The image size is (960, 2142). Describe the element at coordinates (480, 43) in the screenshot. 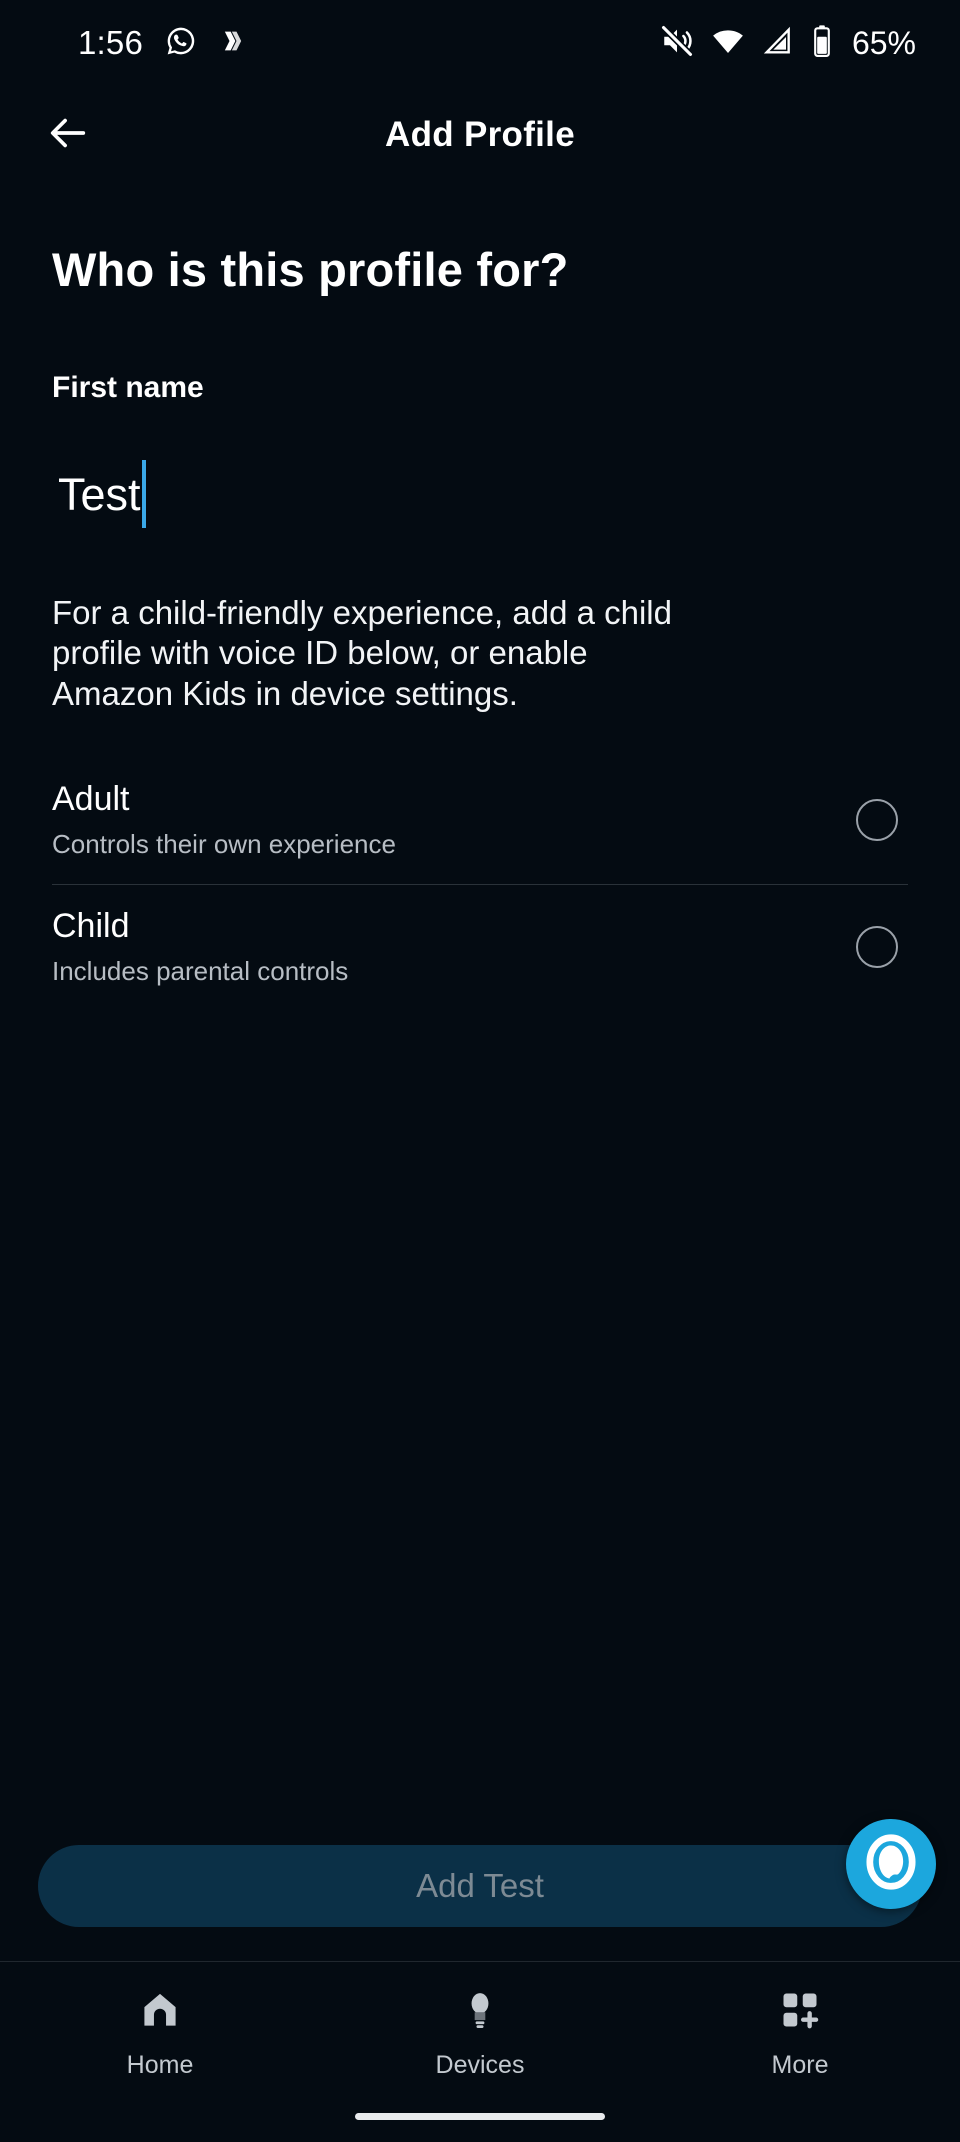

I see `status-bar: 1:56 65%` at that location.